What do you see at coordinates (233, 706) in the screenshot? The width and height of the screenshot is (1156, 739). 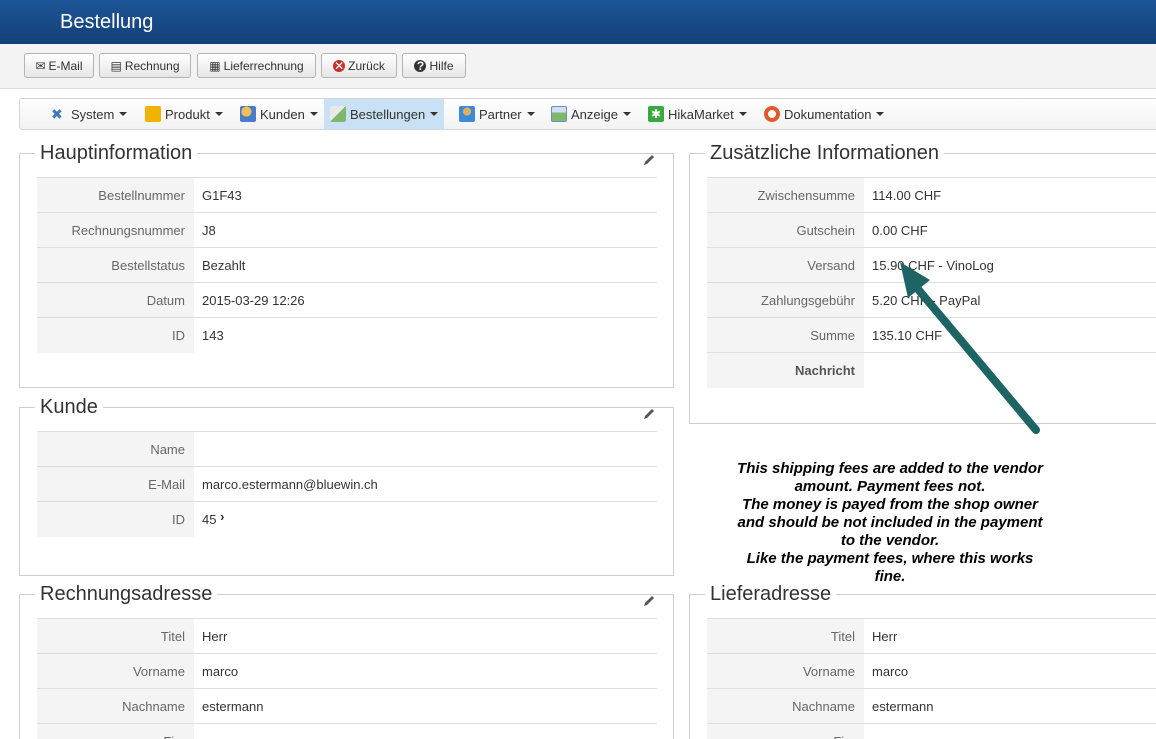 I see `row-value: estermann` at bounding box center [233, 706].